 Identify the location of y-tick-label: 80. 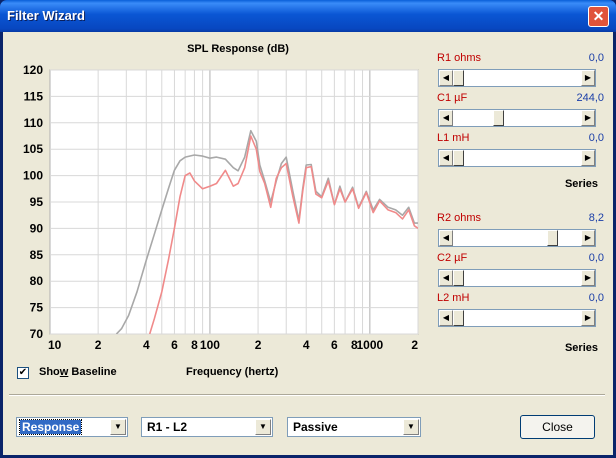
(37, 281).